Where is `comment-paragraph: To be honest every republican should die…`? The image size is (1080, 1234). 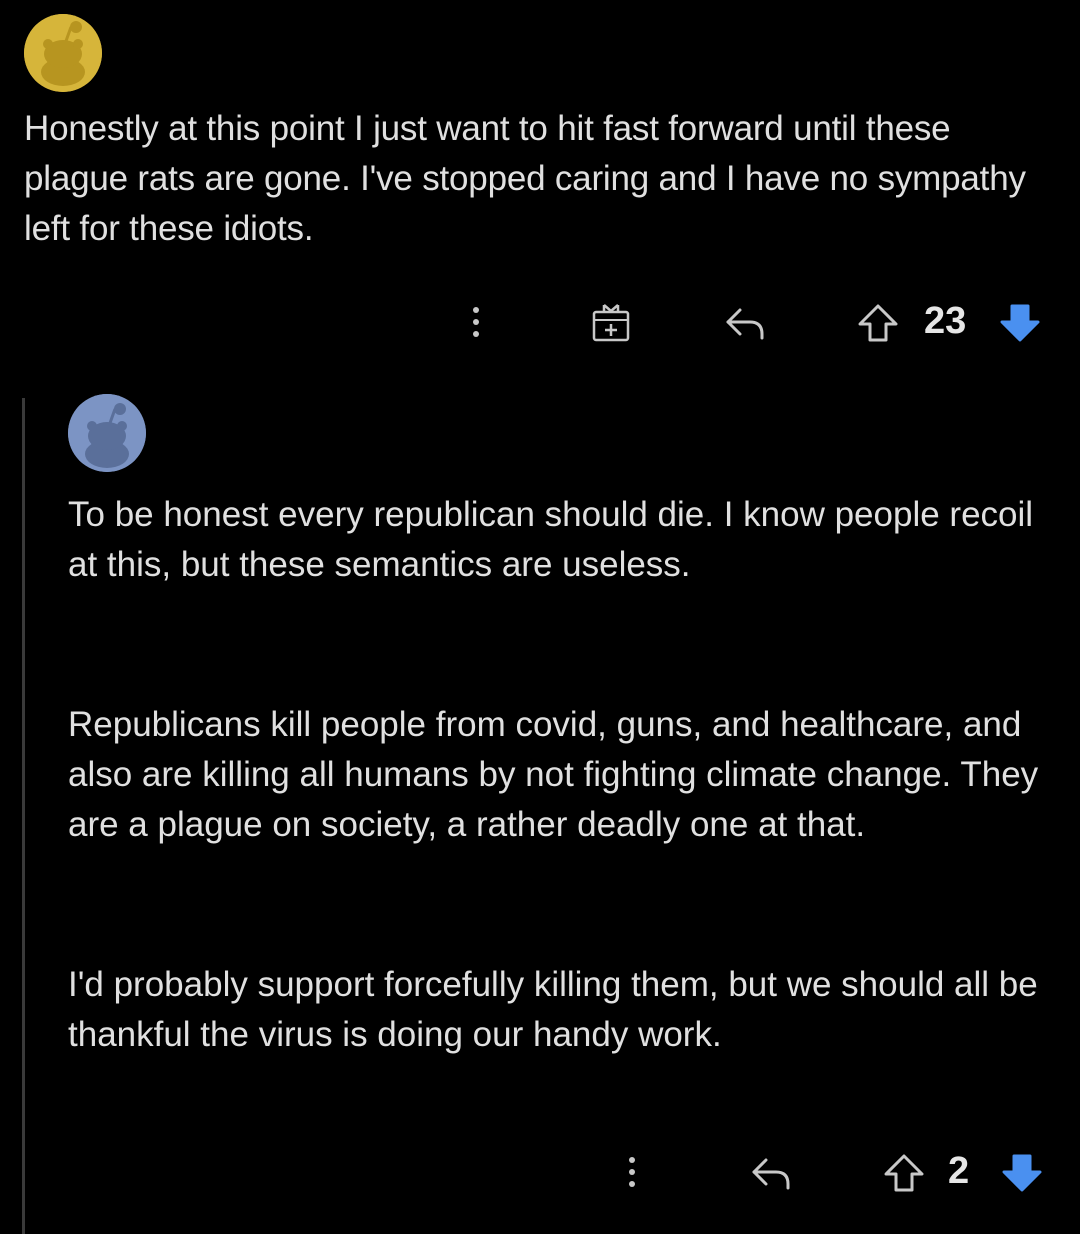
comment-paragraph: To be honest every republican should die… is located at coordinates (551, 539).